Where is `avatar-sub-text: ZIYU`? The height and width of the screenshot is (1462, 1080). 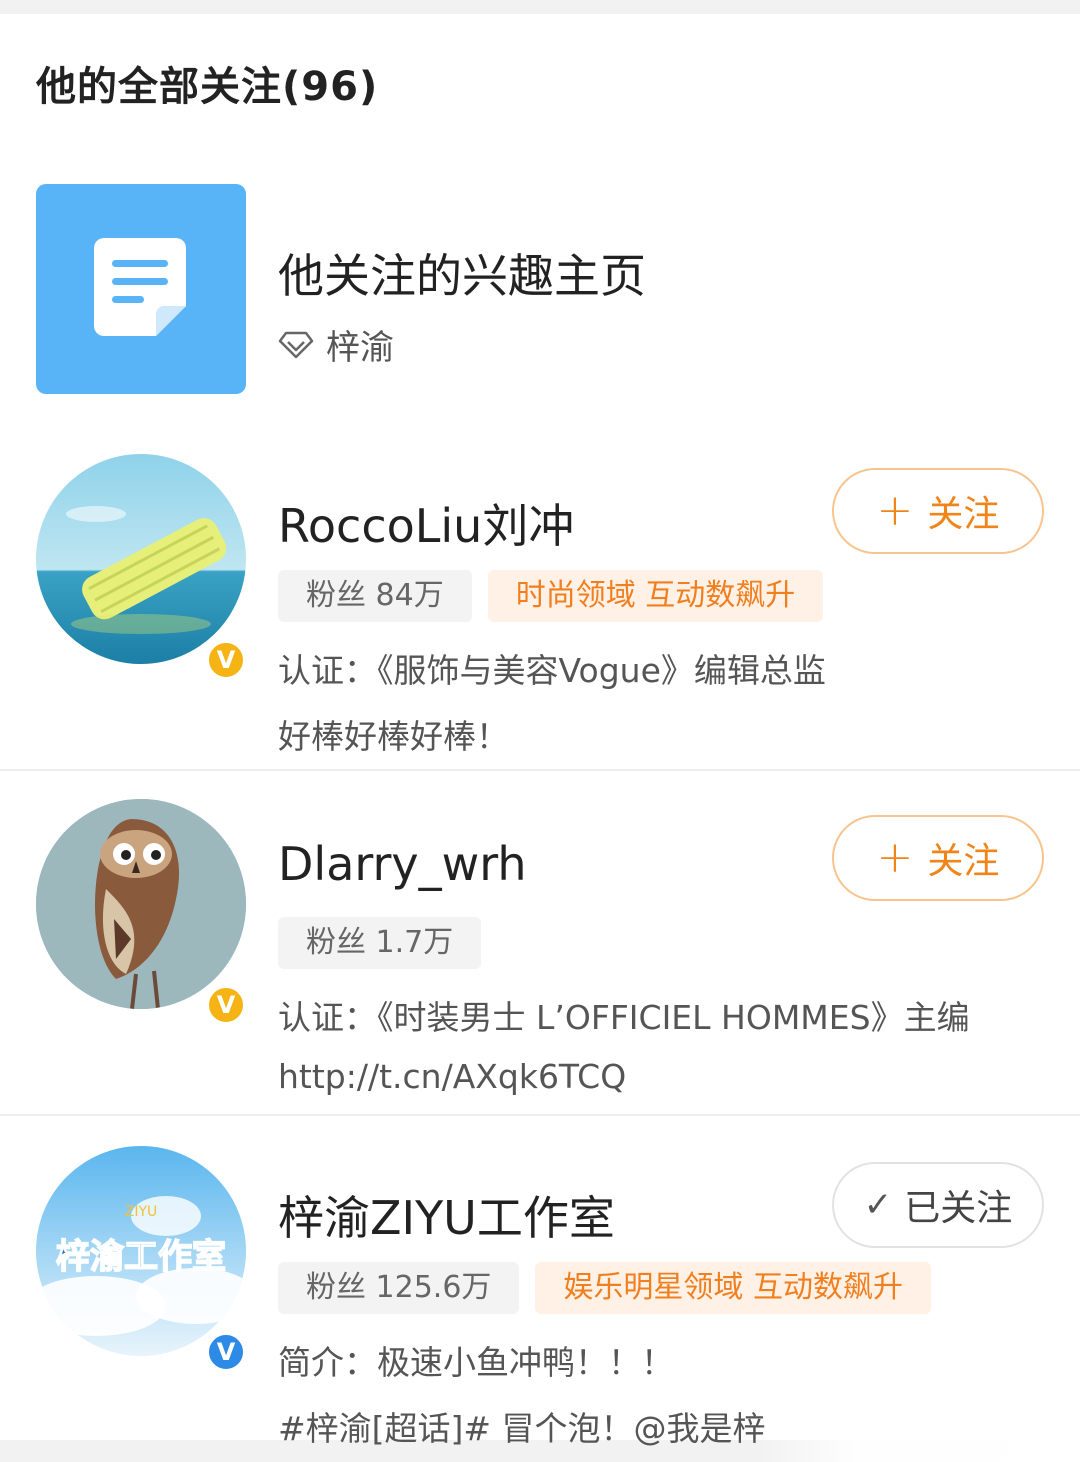
avatar-sub-text: ZIYU is located at coordinates (141, 1212).